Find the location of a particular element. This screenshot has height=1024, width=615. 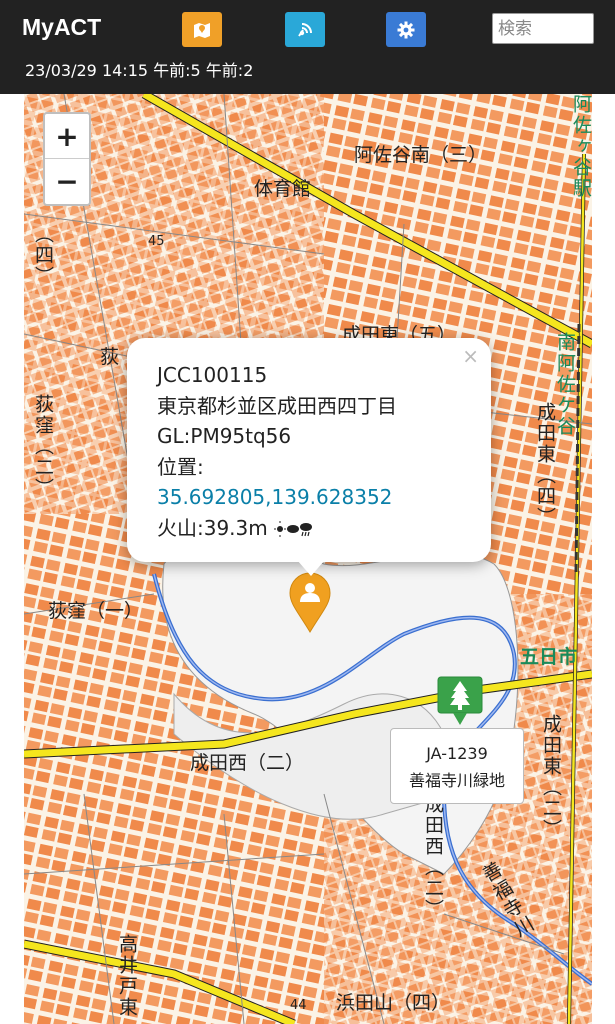

map-label-taiikukan: 体育館 is located at coordinates (283, 189).